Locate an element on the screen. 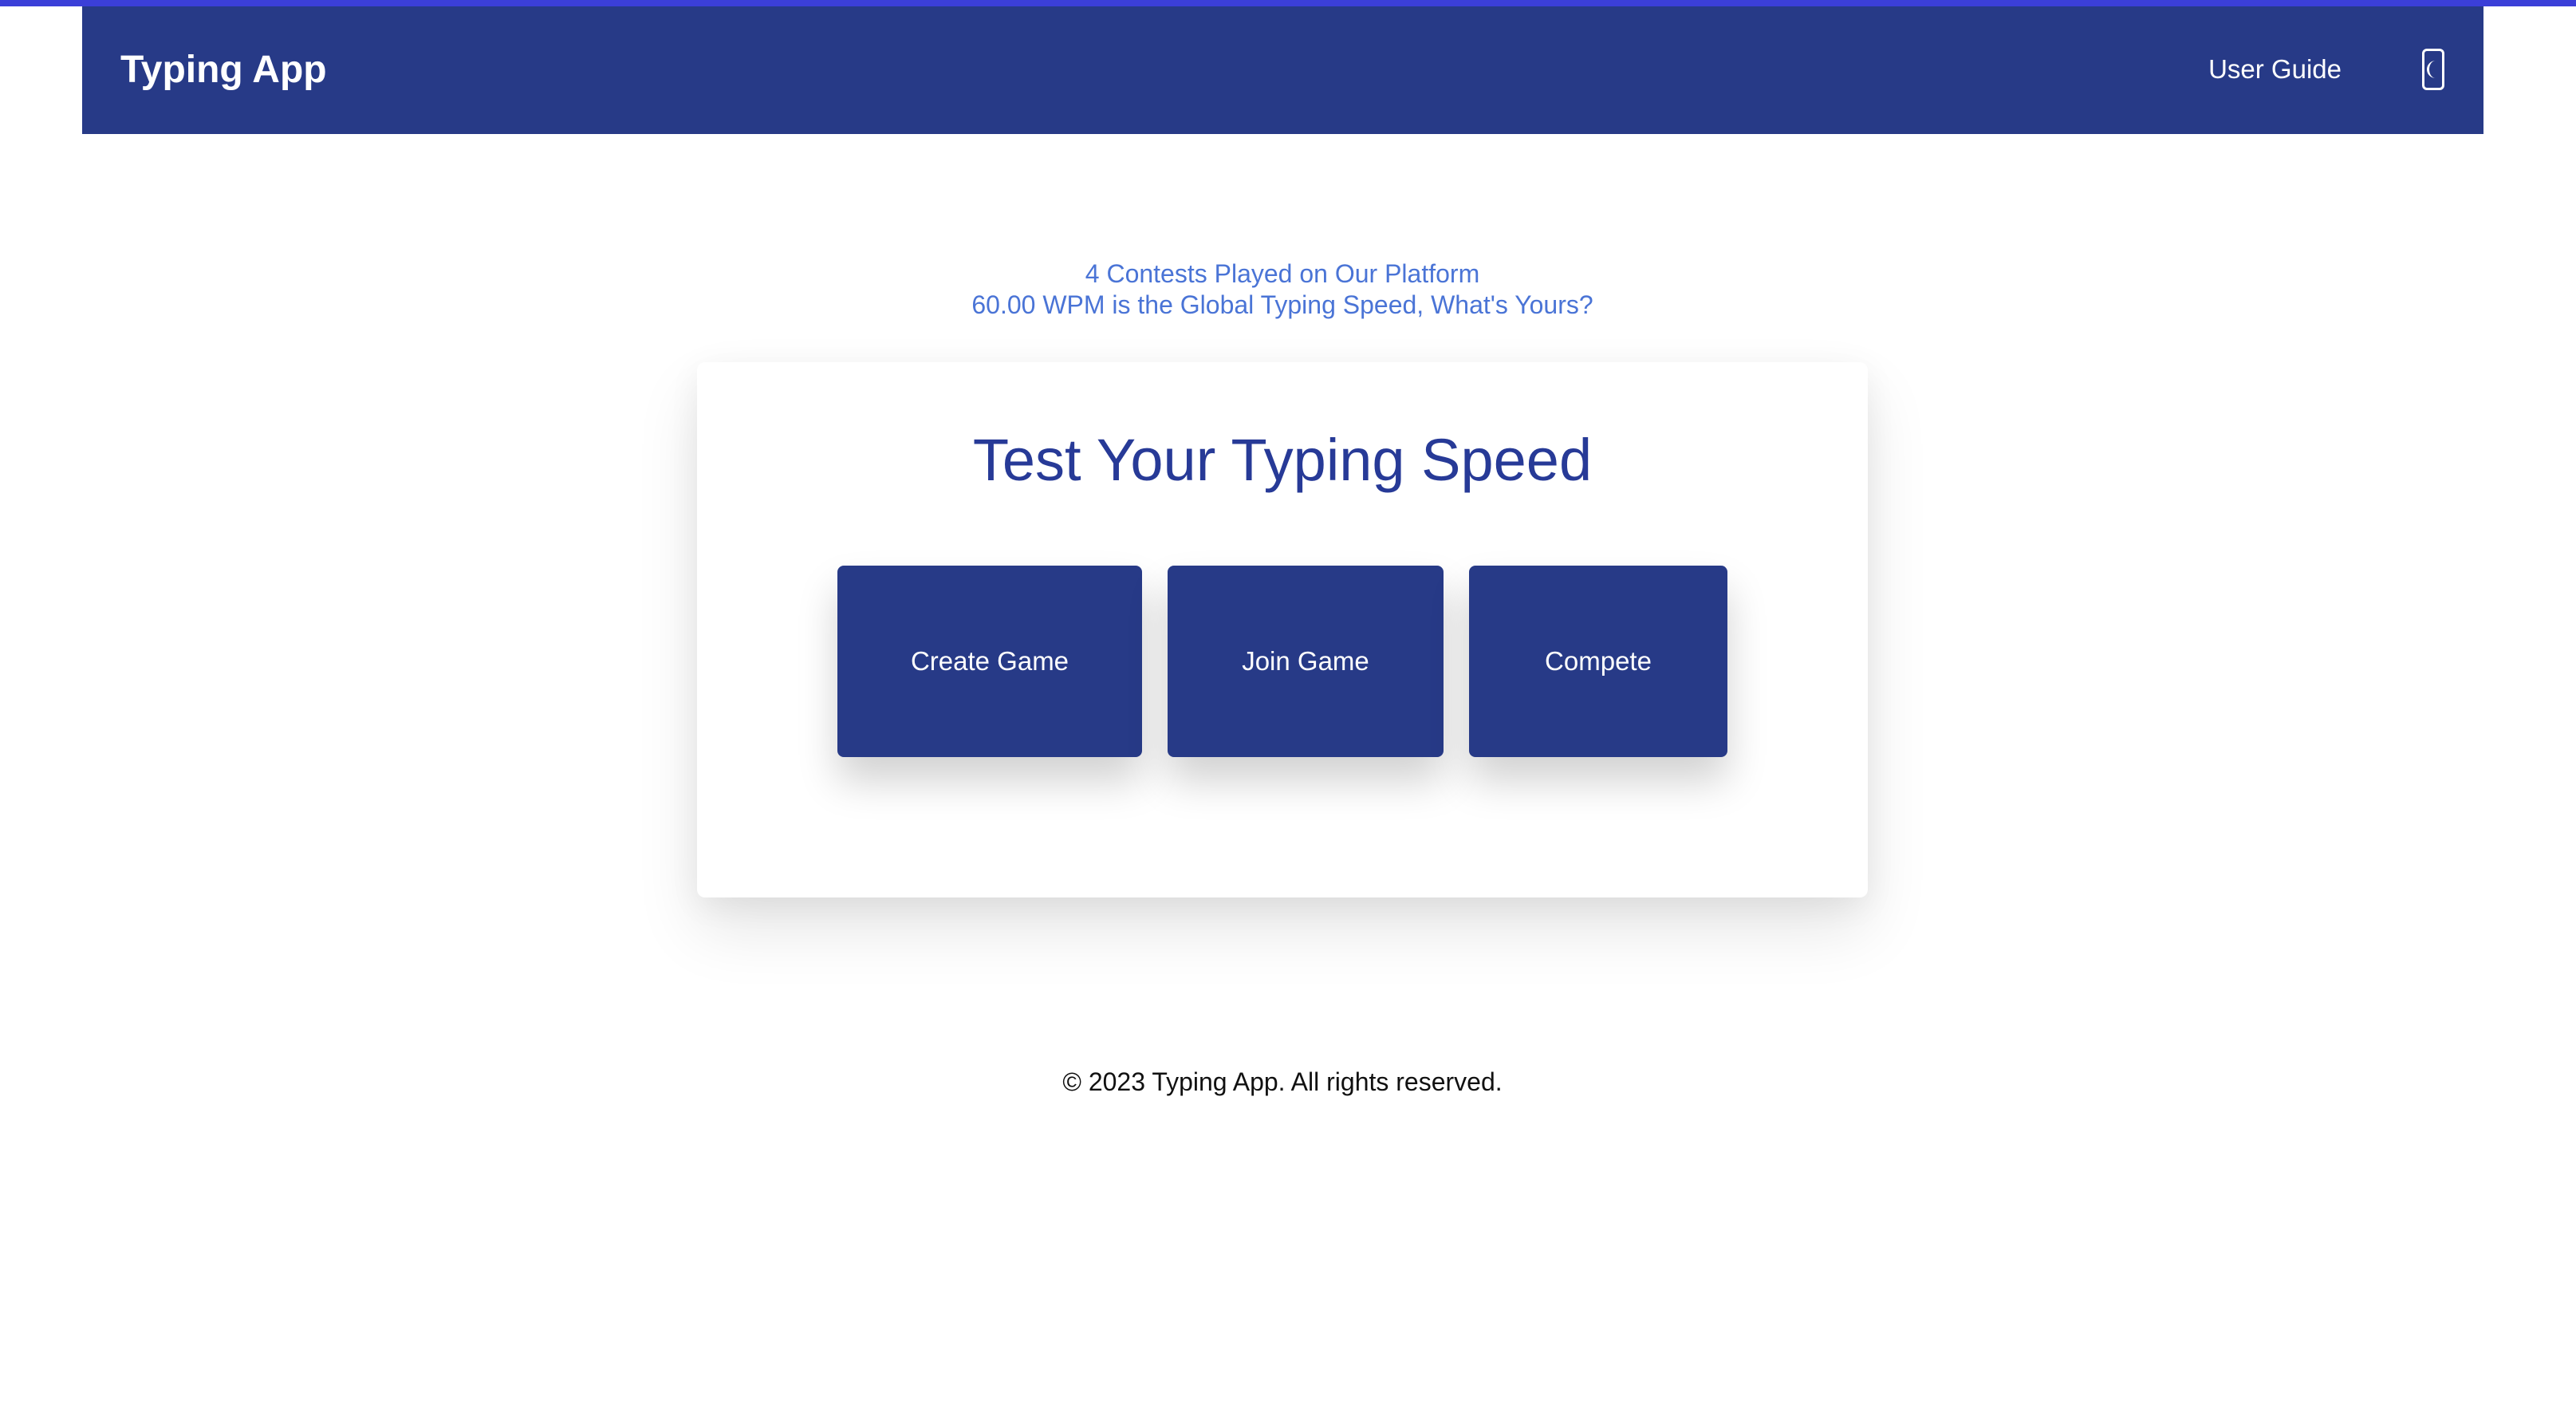  moon-icon is located at coordinates (2433, 70).